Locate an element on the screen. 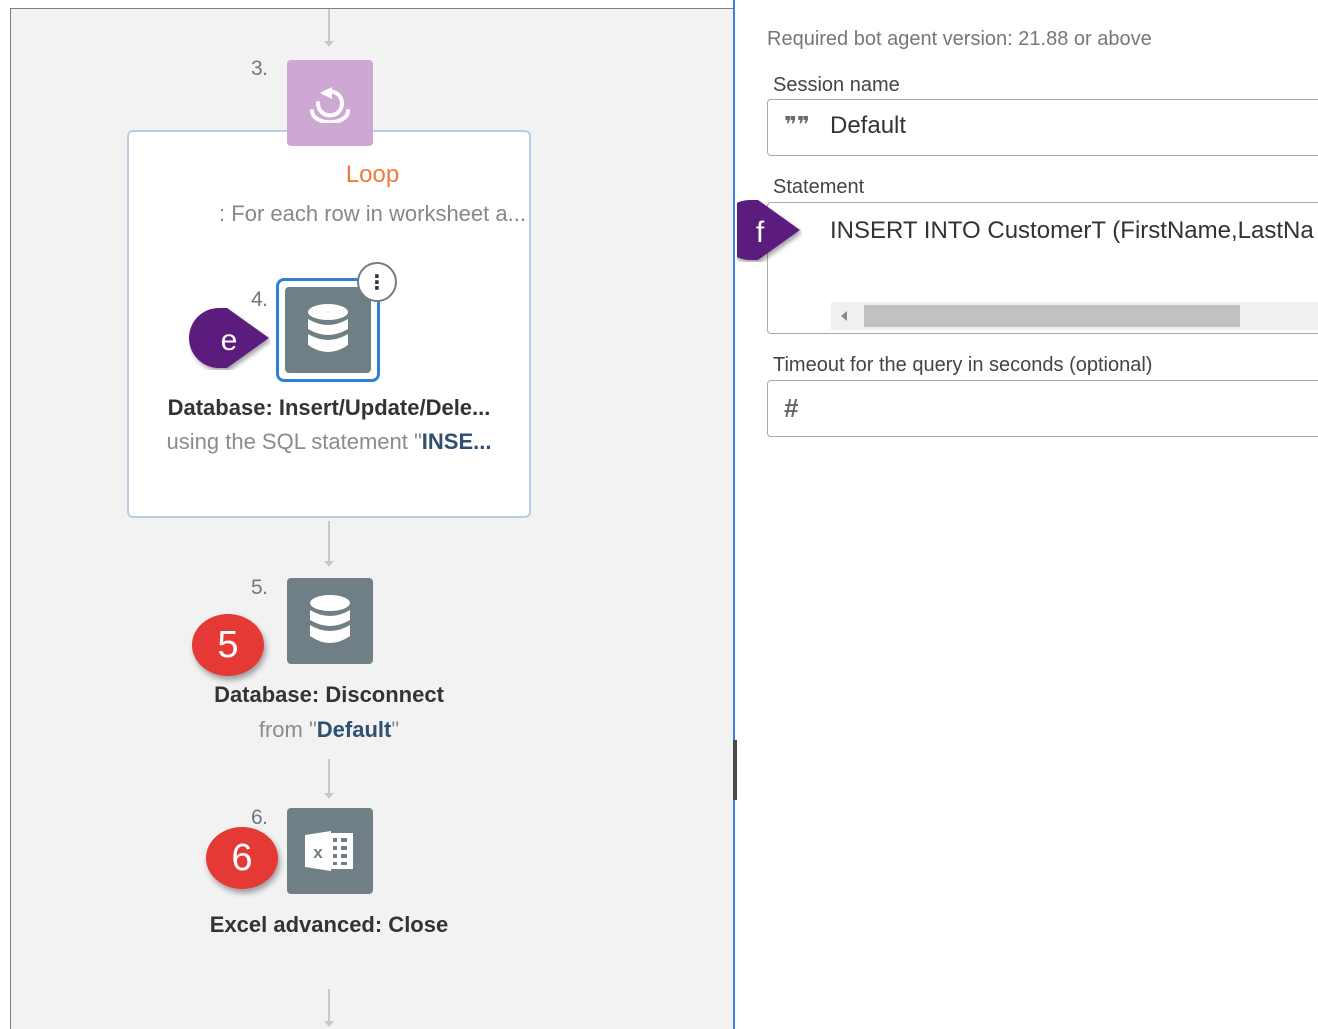 Image resolution: width=1318 pixels, height=1029 pixels. step5-title: Database: Disconnect is located at coordinates (329, 694).